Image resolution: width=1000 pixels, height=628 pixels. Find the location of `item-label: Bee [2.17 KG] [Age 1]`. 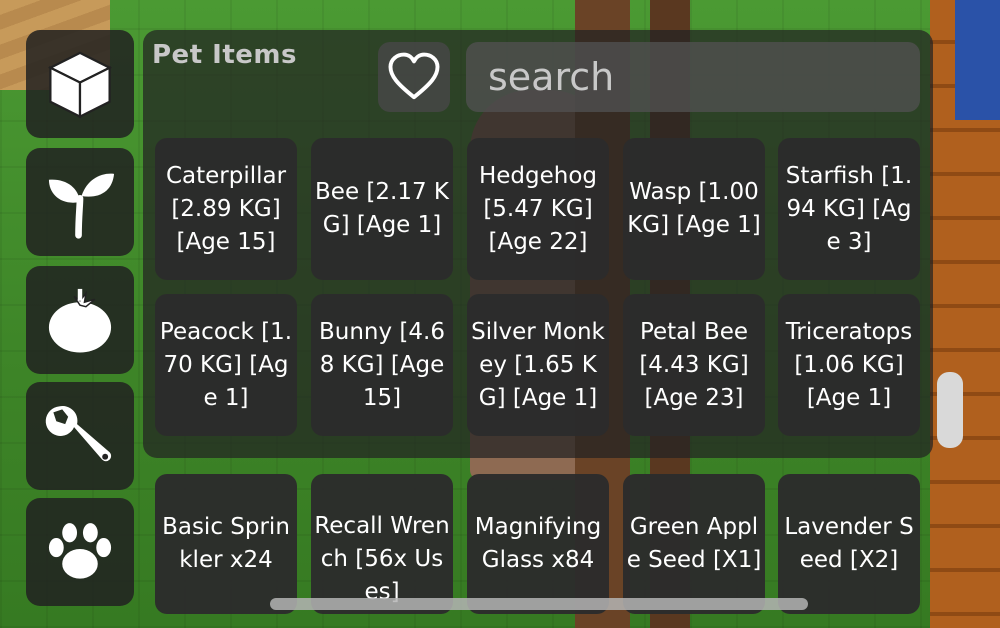

item-label: Bee [2.17 KG] [Age 1] is located at coordinates (382, 208).